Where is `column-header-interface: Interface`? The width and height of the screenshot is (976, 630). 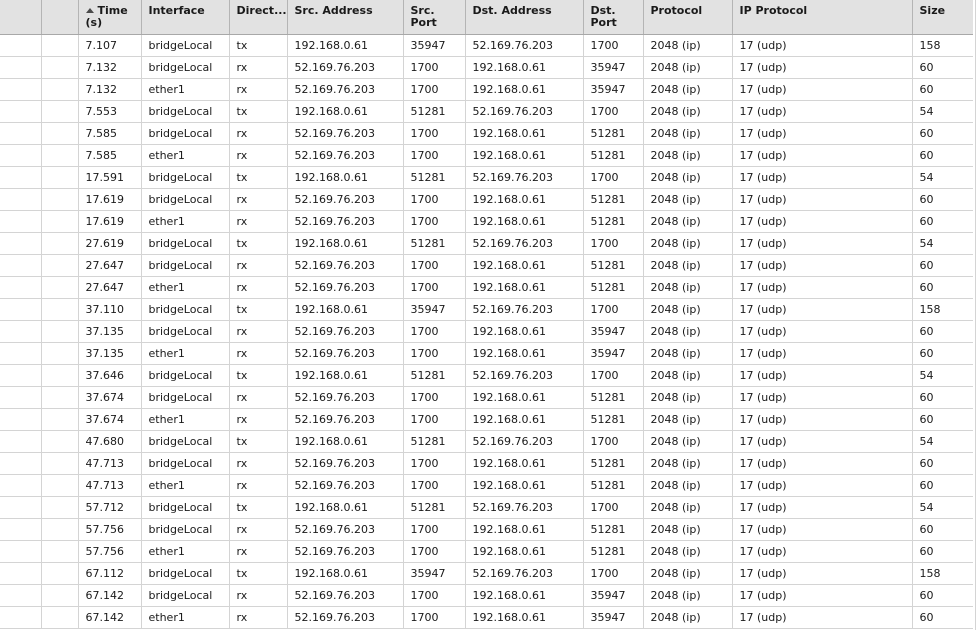
column-header-interface: Interface is located at coordinates (185, 17).